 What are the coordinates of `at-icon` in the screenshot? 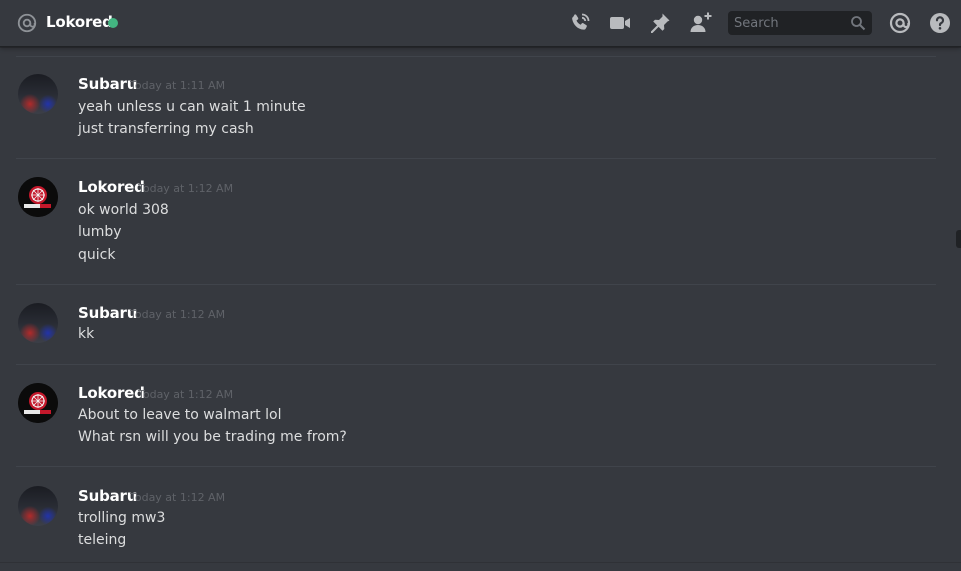 It's located at (27, 23).